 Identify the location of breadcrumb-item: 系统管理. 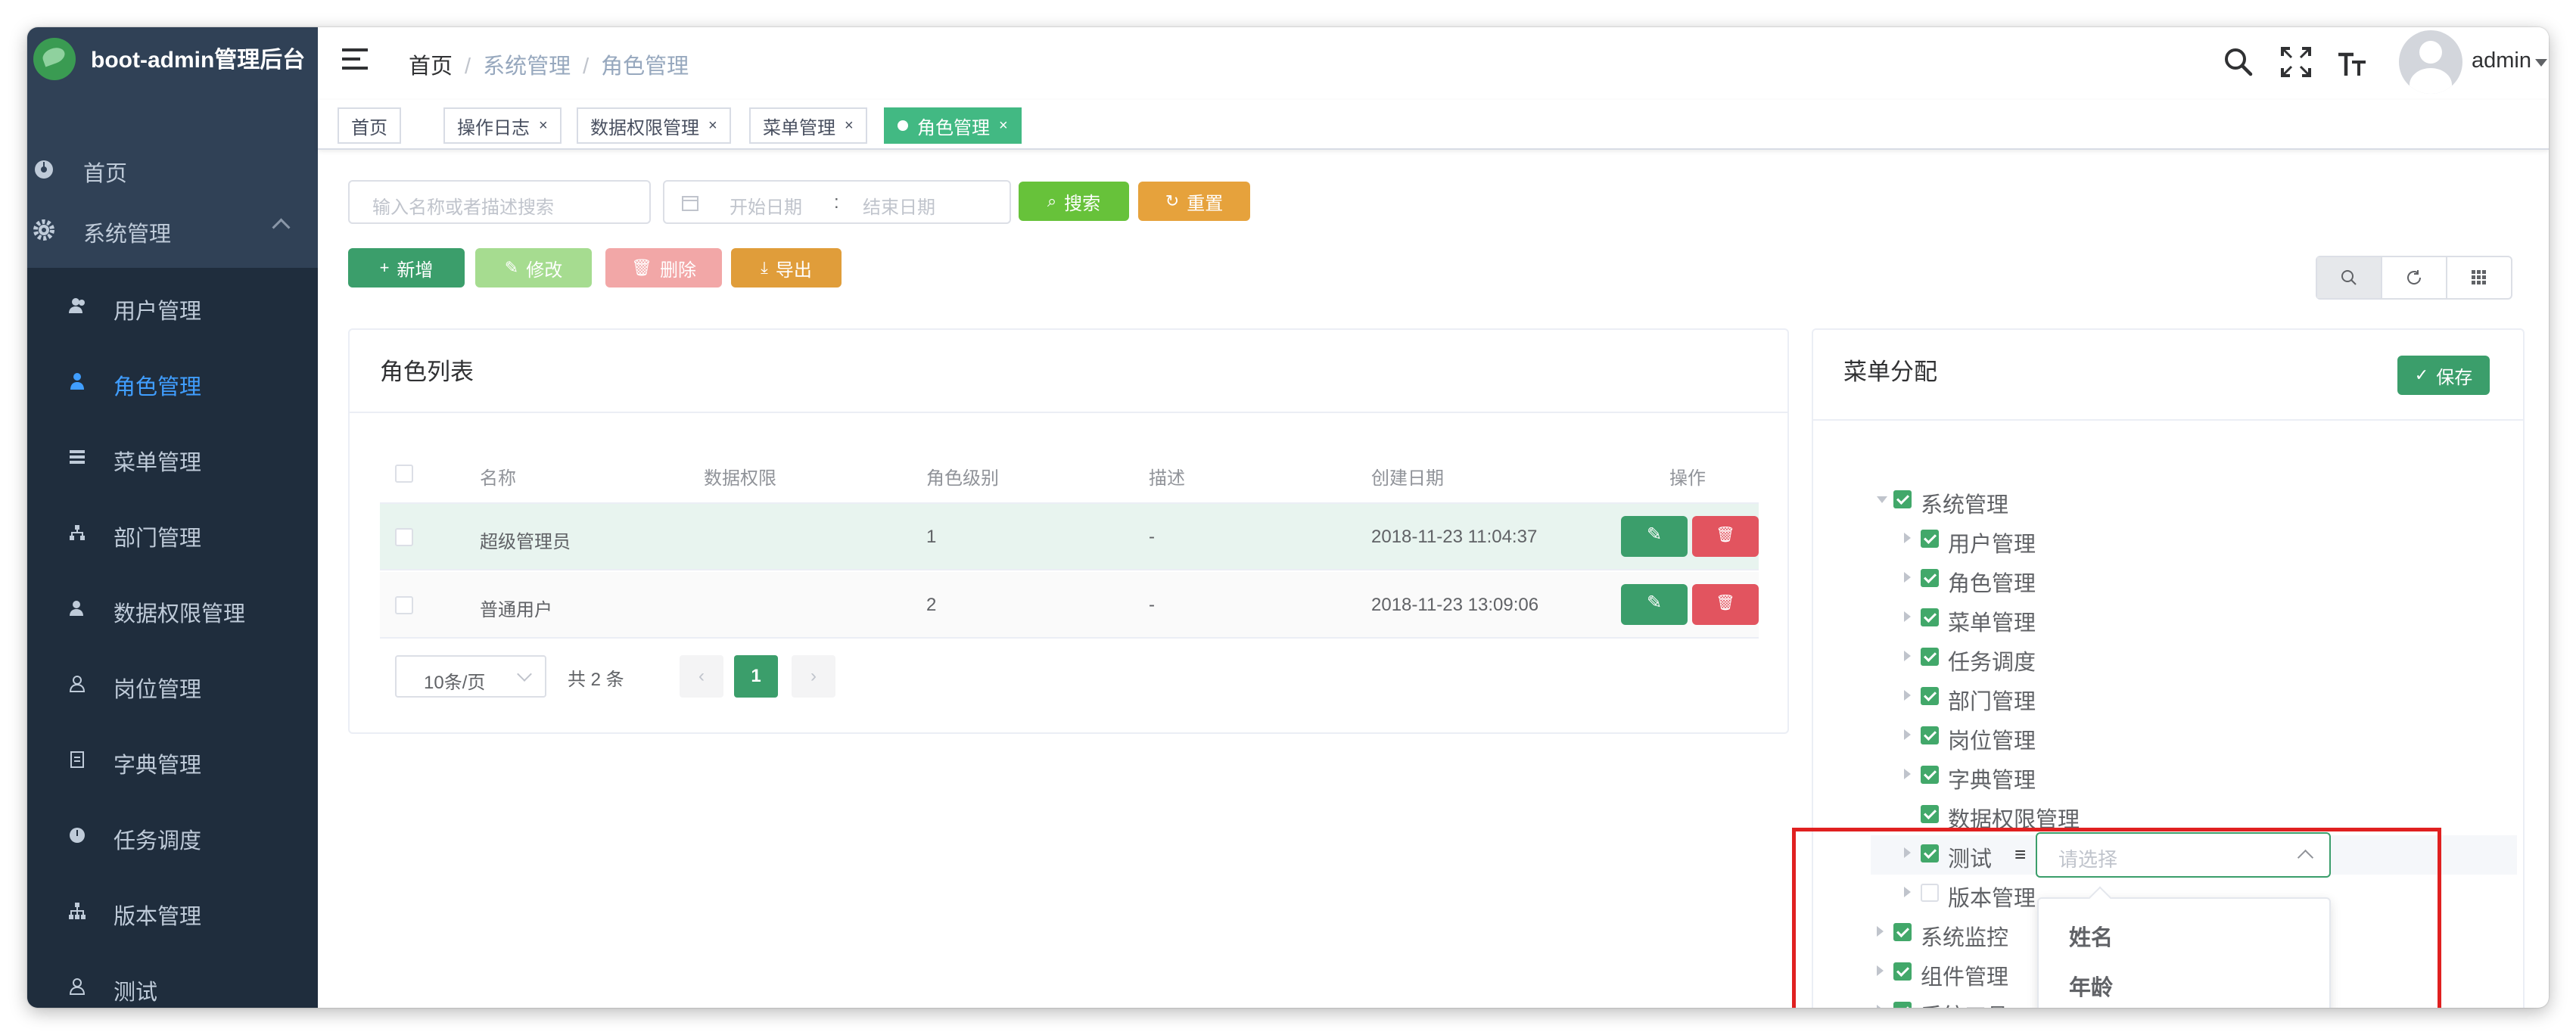
(527, 66).